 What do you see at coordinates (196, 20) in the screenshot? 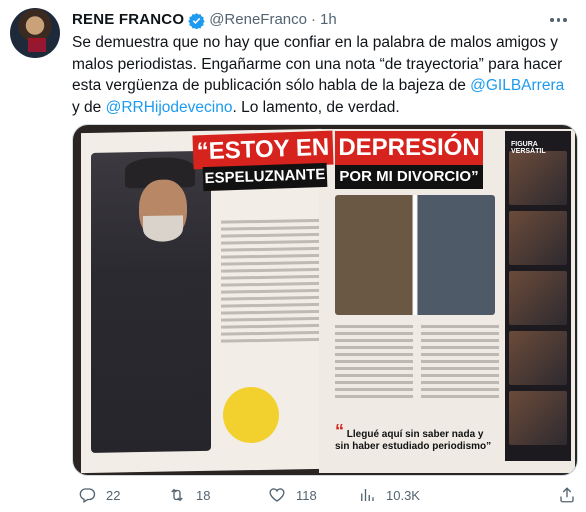
I see `verified-badge-icon` at bounding box center [196, 20].